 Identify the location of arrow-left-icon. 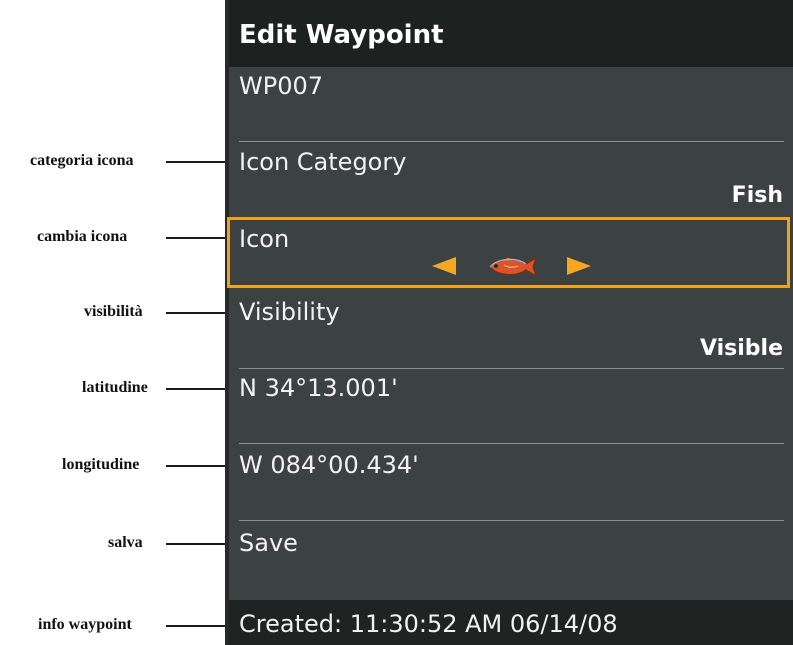
(444, 266).